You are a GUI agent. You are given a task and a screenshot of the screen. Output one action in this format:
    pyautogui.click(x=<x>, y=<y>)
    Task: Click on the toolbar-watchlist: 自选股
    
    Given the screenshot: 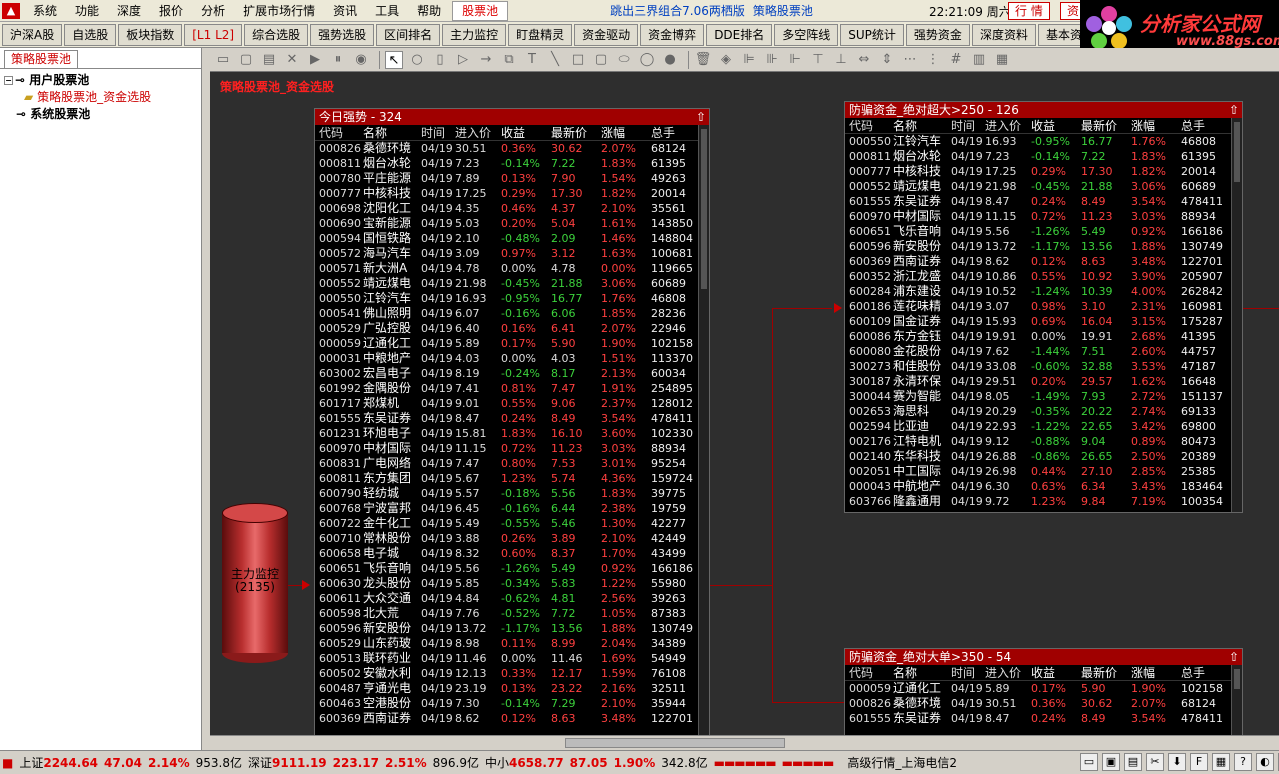 What is the action you would take?
    pyautogui.click(x=90, y=34)
    